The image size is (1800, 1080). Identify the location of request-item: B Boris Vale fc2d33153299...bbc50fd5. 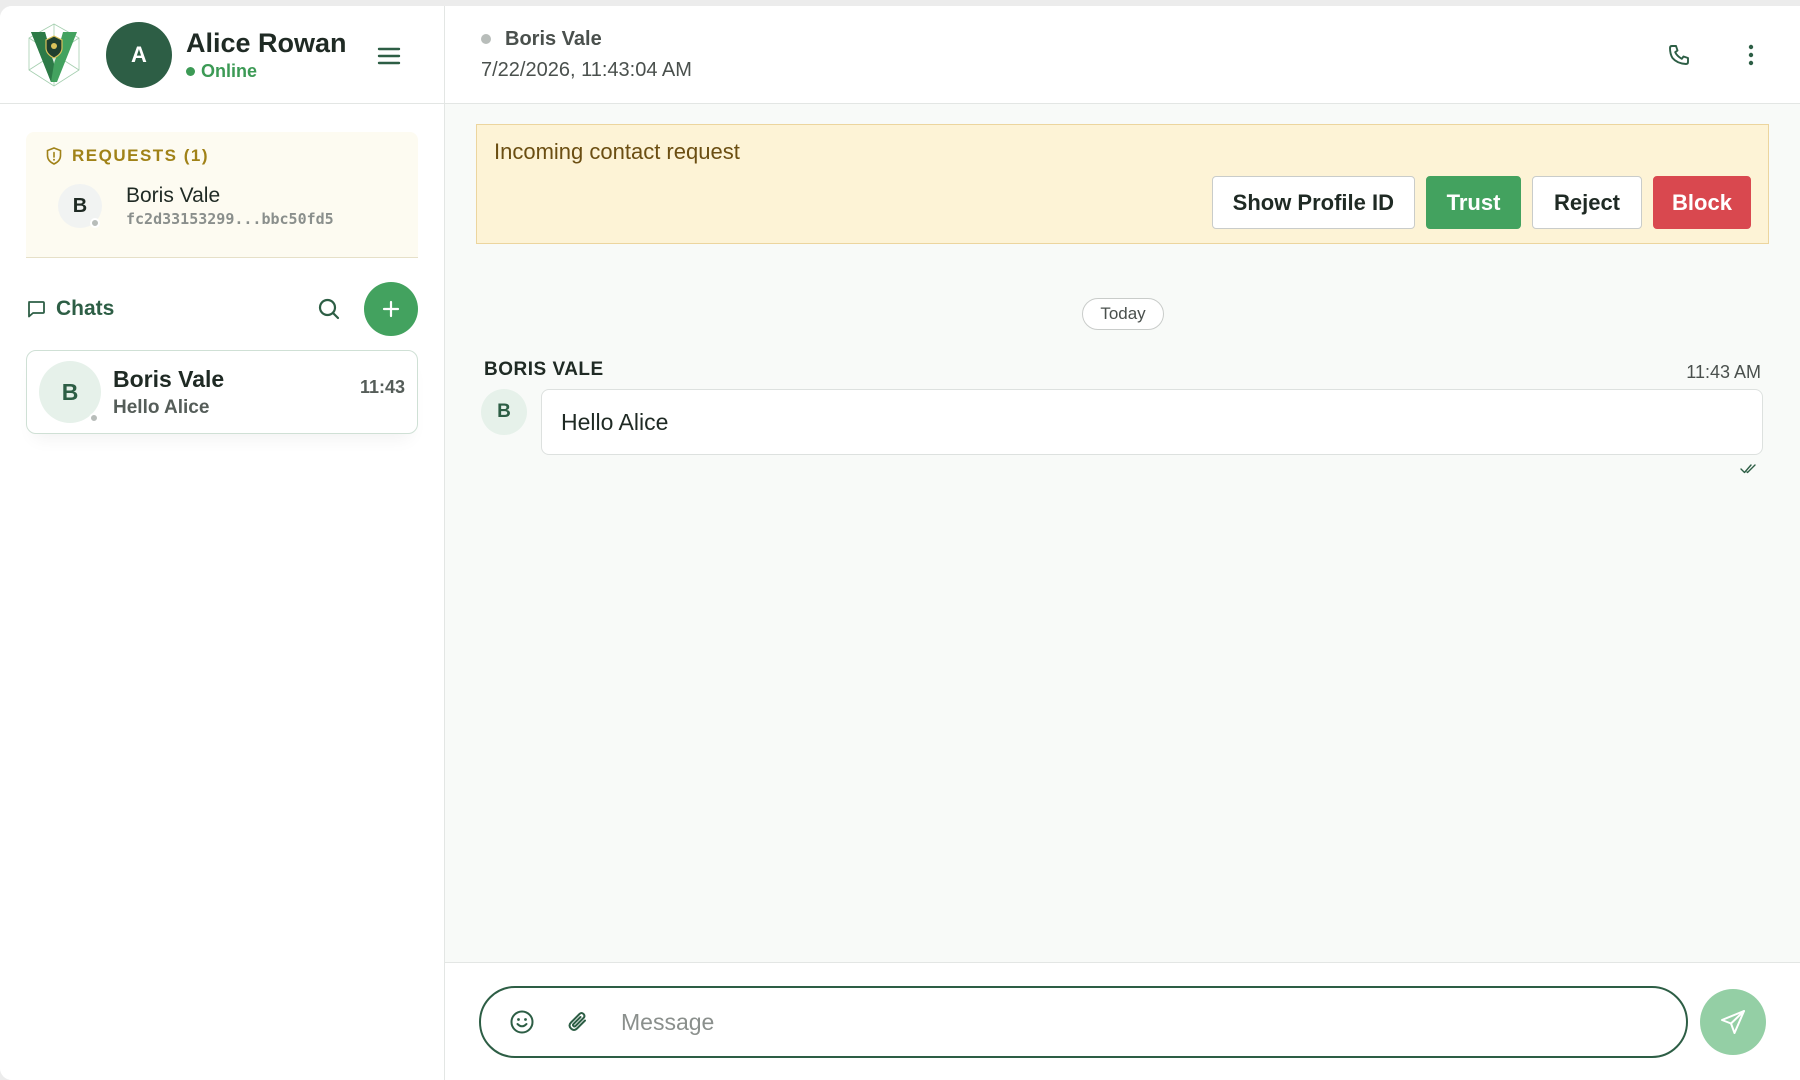
(229, 206).